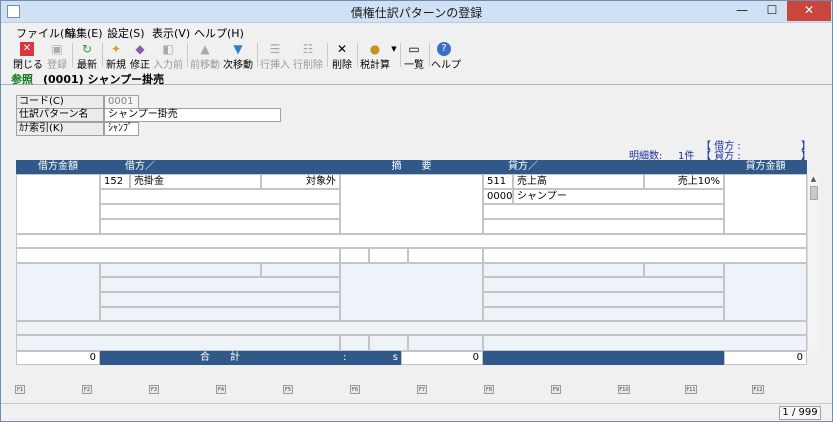 The height and width of the screenshot is (422, 833). Describe the element at coordinates (58, 358) in the screenshot. I see `debit-total: 0` at that location.